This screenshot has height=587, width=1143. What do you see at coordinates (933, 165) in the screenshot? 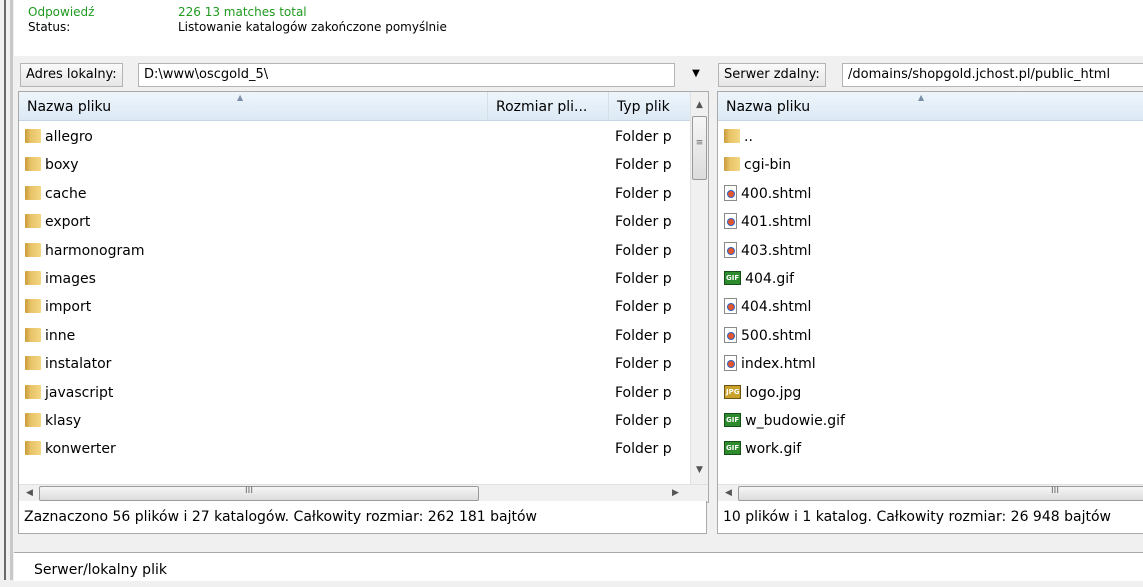
I see `list-item: cgi-bin` at bounding box center [933, 165].